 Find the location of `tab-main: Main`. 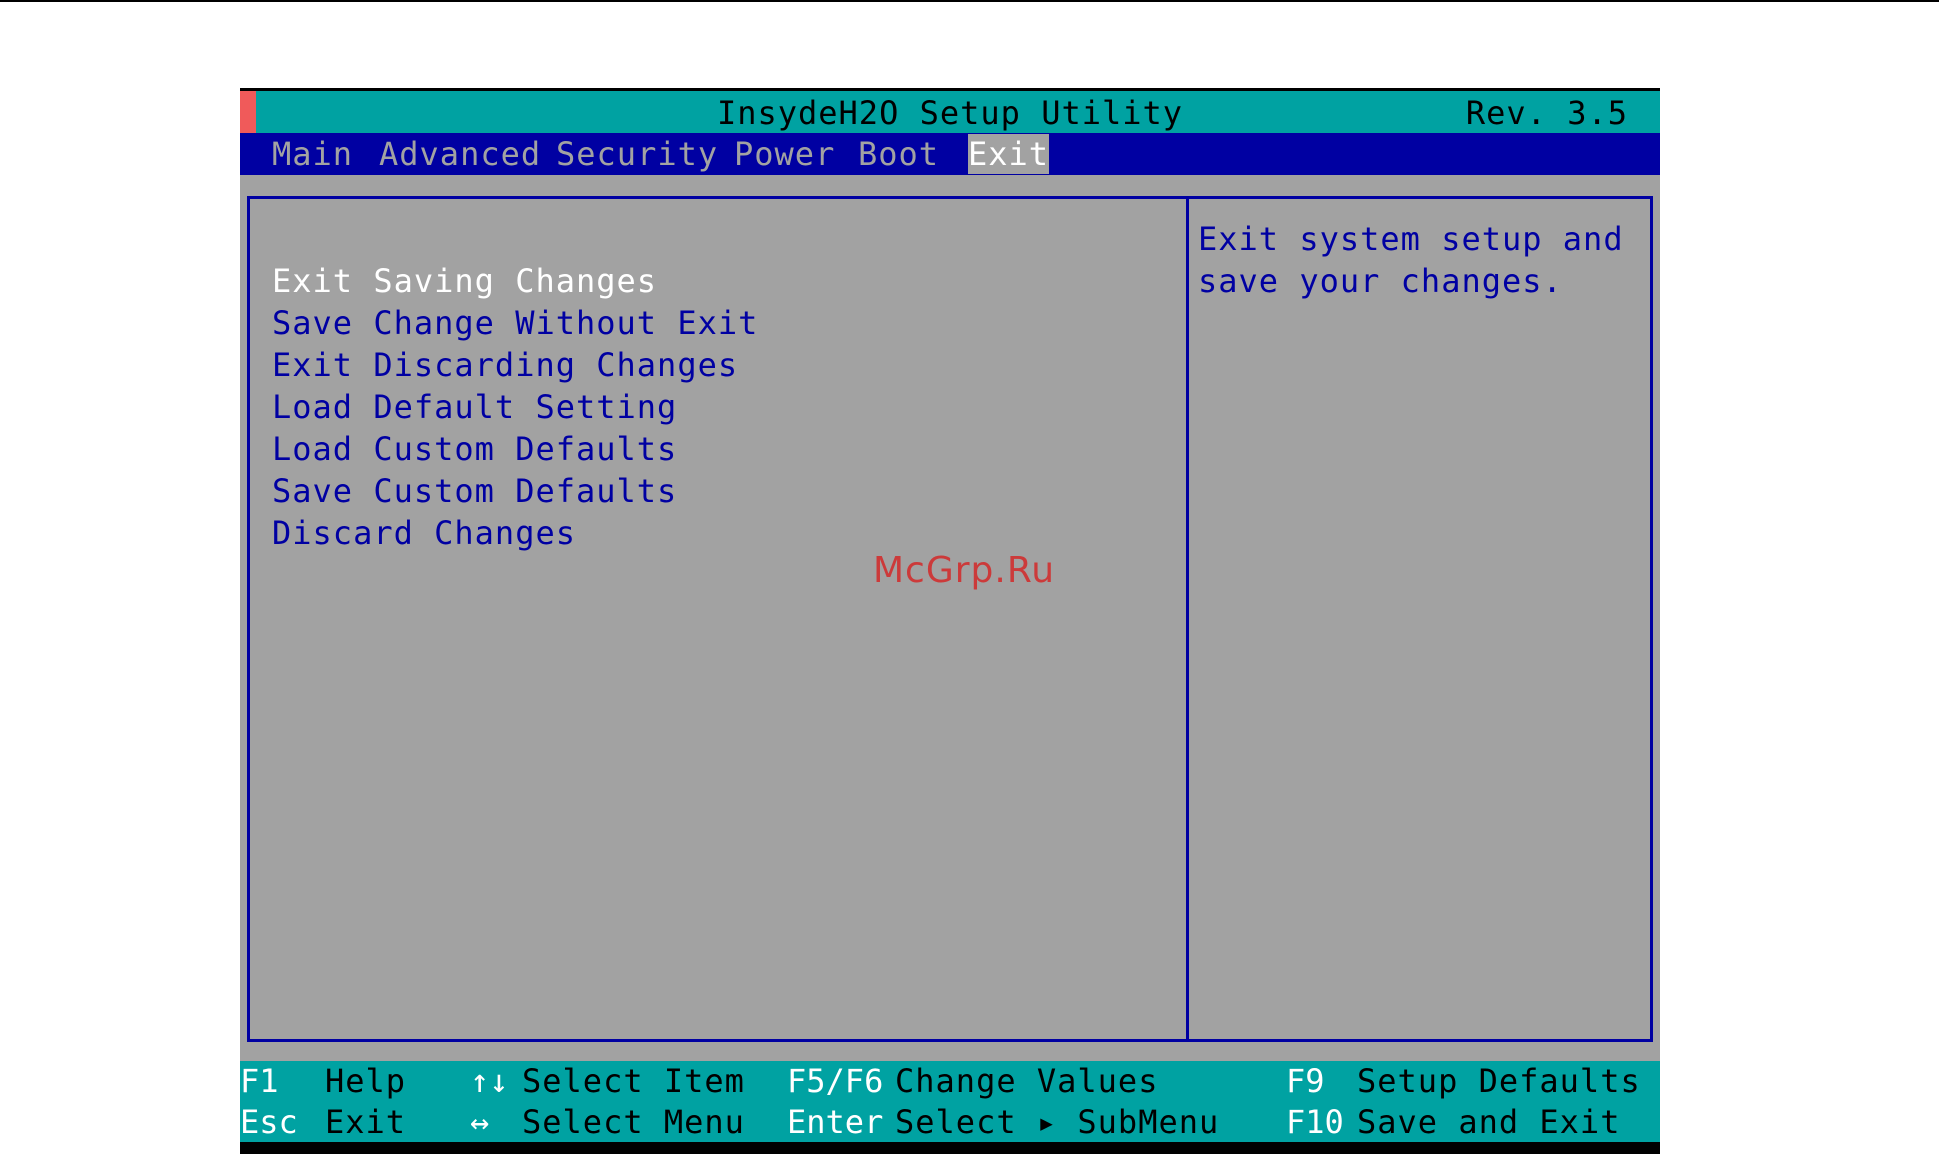

tab-main: Main is located at coordinates (312, 154).